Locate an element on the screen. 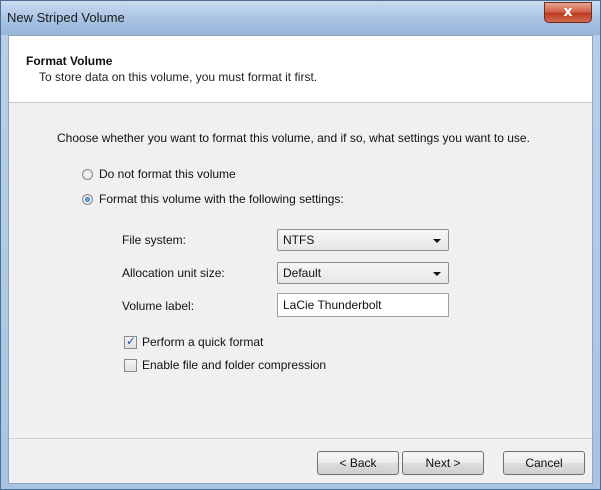 The height and width of the screenshot is (490, 601). cancel-button: Cancel is located at coordinates (544, 463).